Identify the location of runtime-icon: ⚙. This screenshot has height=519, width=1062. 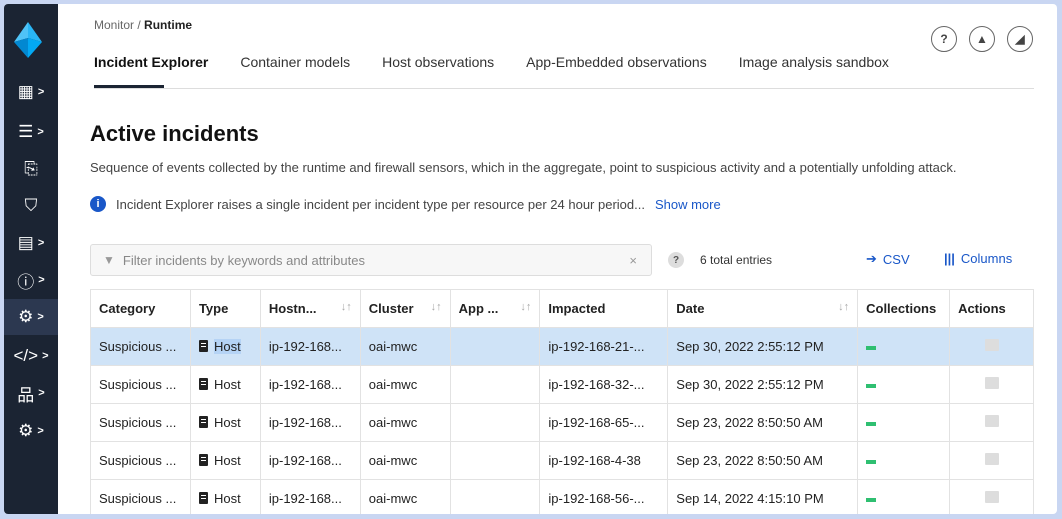
(26, 316).